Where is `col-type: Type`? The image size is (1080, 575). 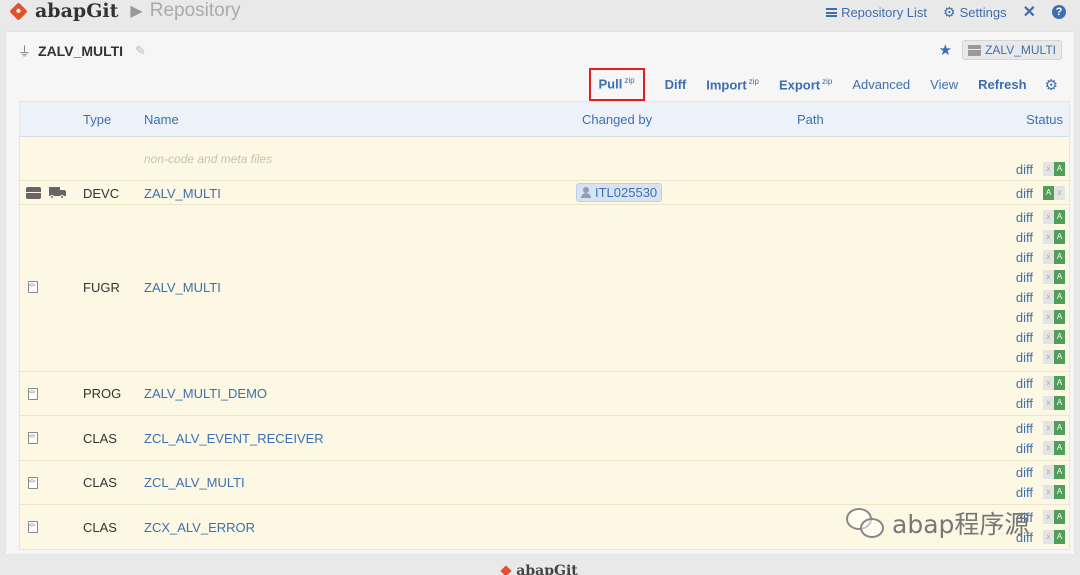
col-type: Type is located at coordinates (97, 119).